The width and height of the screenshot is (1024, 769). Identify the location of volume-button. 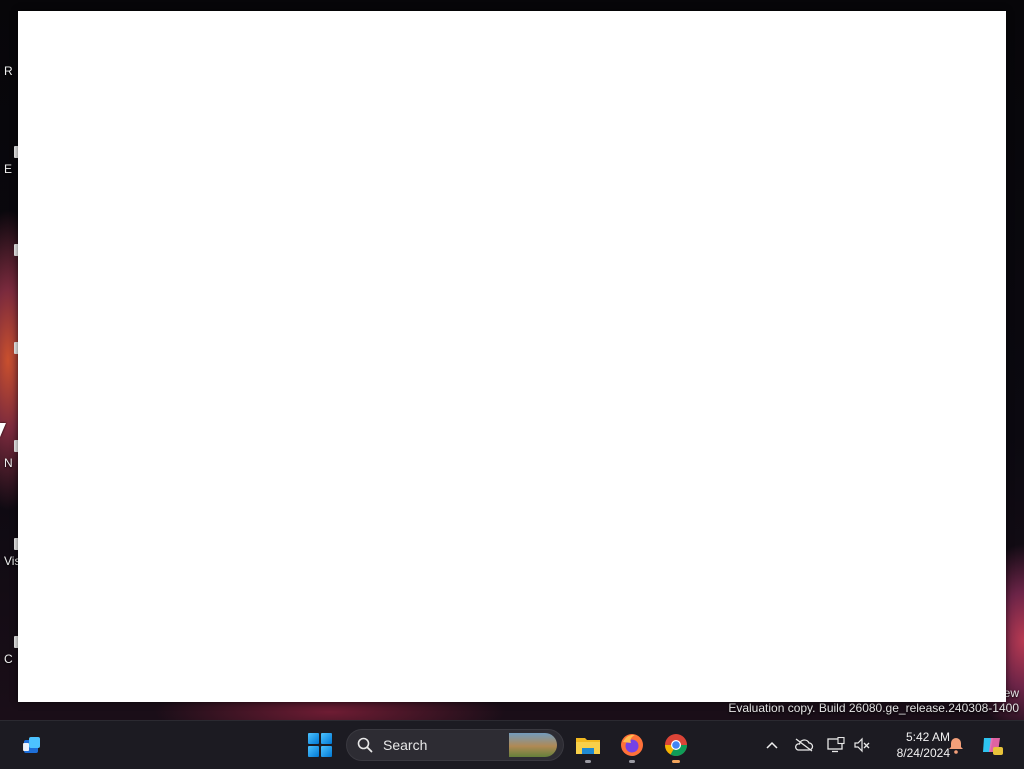
(862, 745).